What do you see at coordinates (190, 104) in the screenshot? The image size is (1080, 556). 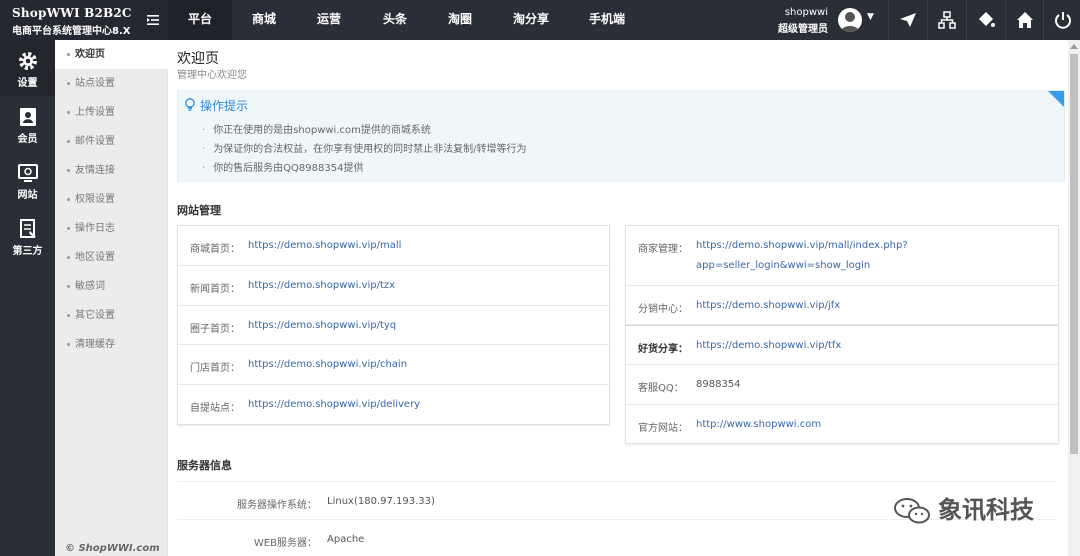 I see `lightbulb-icon` at bounding box center [190, 104].